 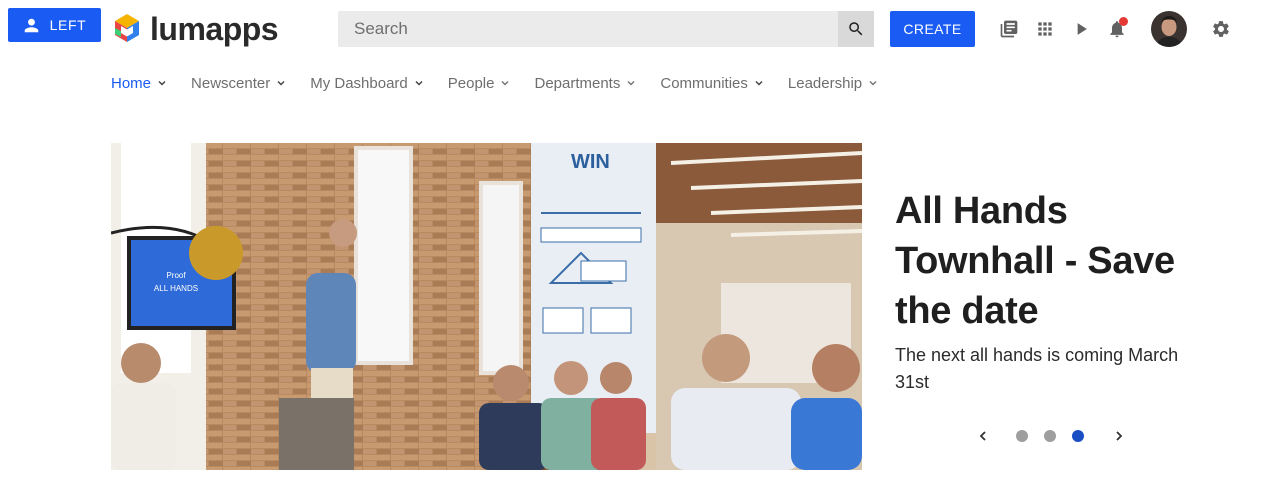 I want to click on apps-grid-icon, so click(x=1045, y=29).